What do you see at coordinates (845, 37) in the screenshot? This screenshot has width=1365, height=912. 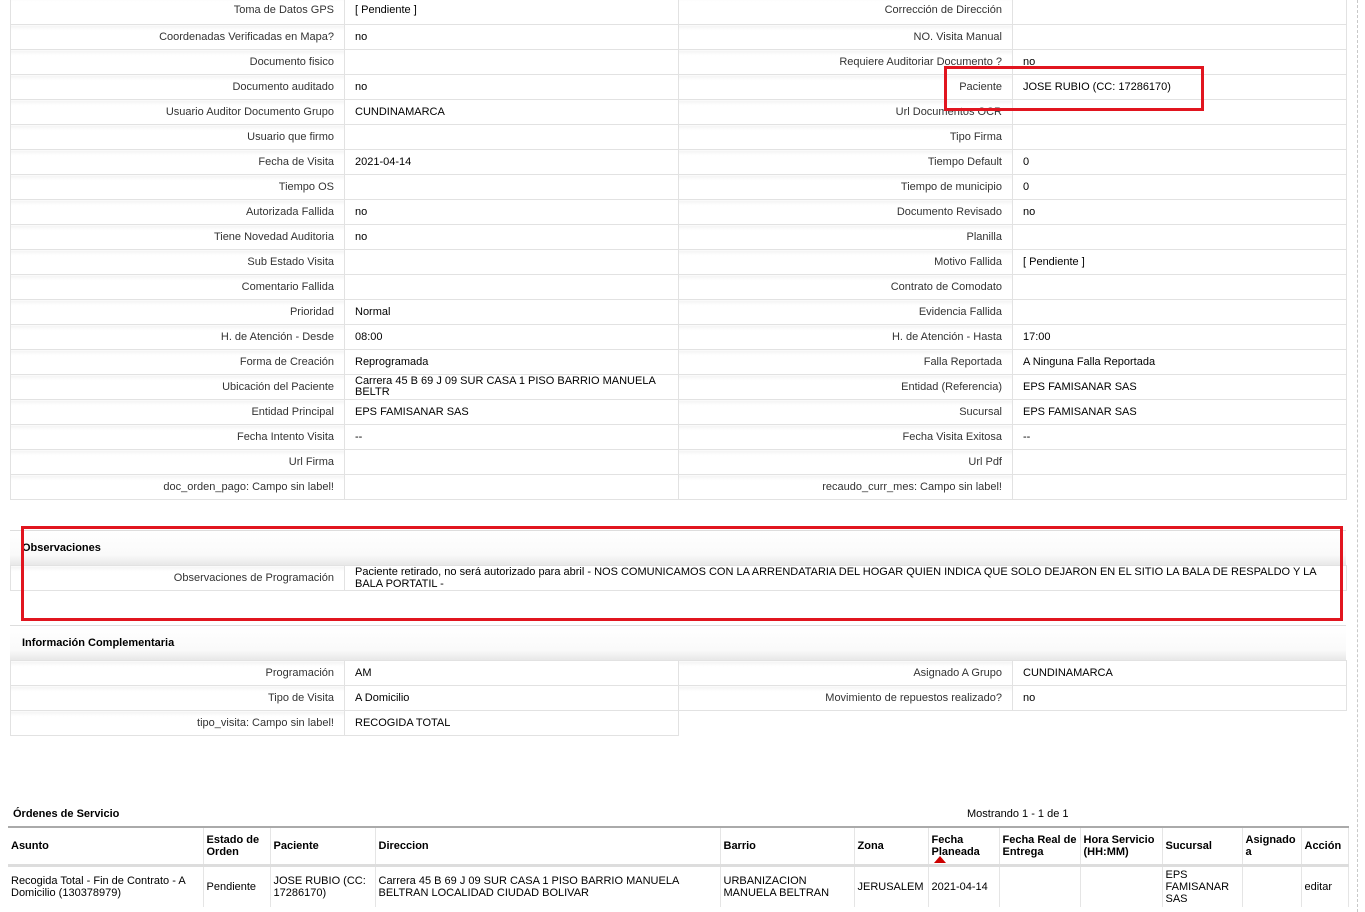 I see `field-label: NO. Visita Manual` at bounding box center [845, 37].